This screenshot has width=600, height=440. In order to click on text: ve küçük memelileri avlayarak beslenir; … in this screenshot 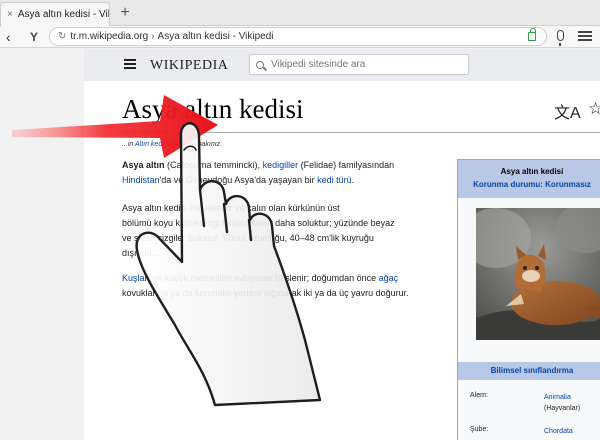, I will do `click(264, 278)`.